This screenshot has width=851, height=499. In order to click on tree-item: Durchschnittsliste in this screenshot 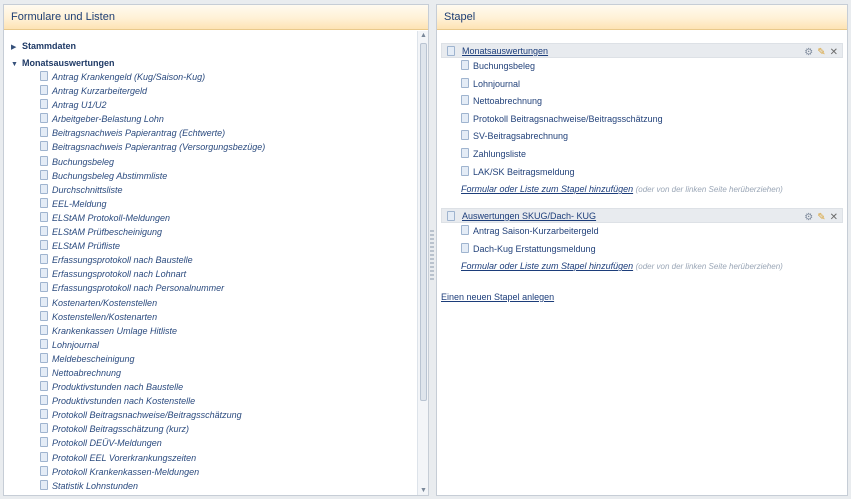, I will do `click(210, 190)`.